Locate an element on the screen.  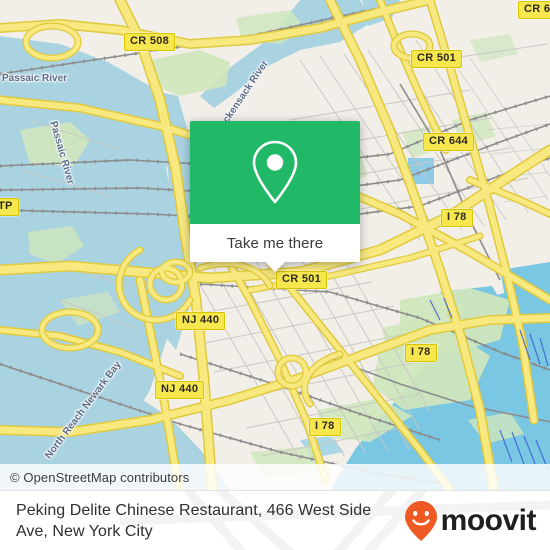
attribution-bar: © OpenStreetMap contributors is located at coordinates (275, 477).